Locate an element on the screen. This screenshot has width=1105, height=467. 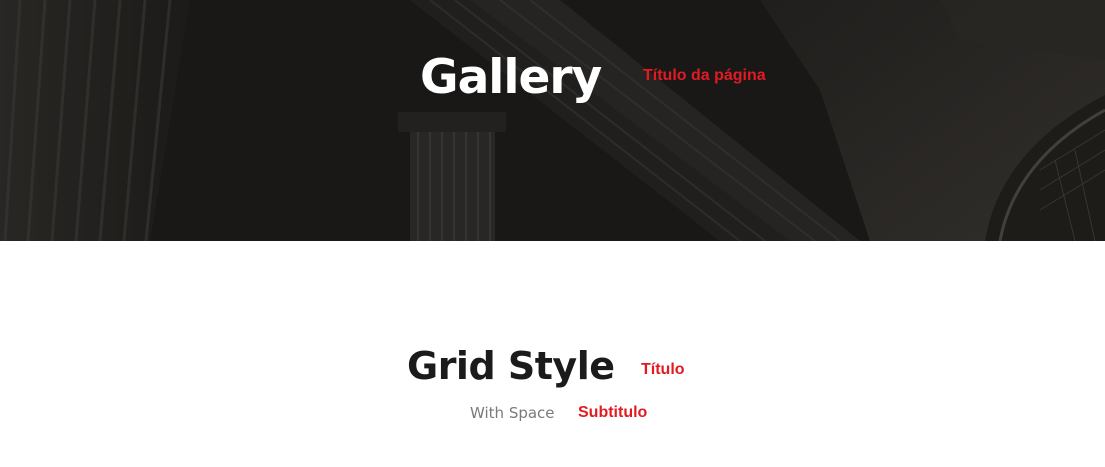
page-title-annotation: Título da página is located at coordinates (704, 75).